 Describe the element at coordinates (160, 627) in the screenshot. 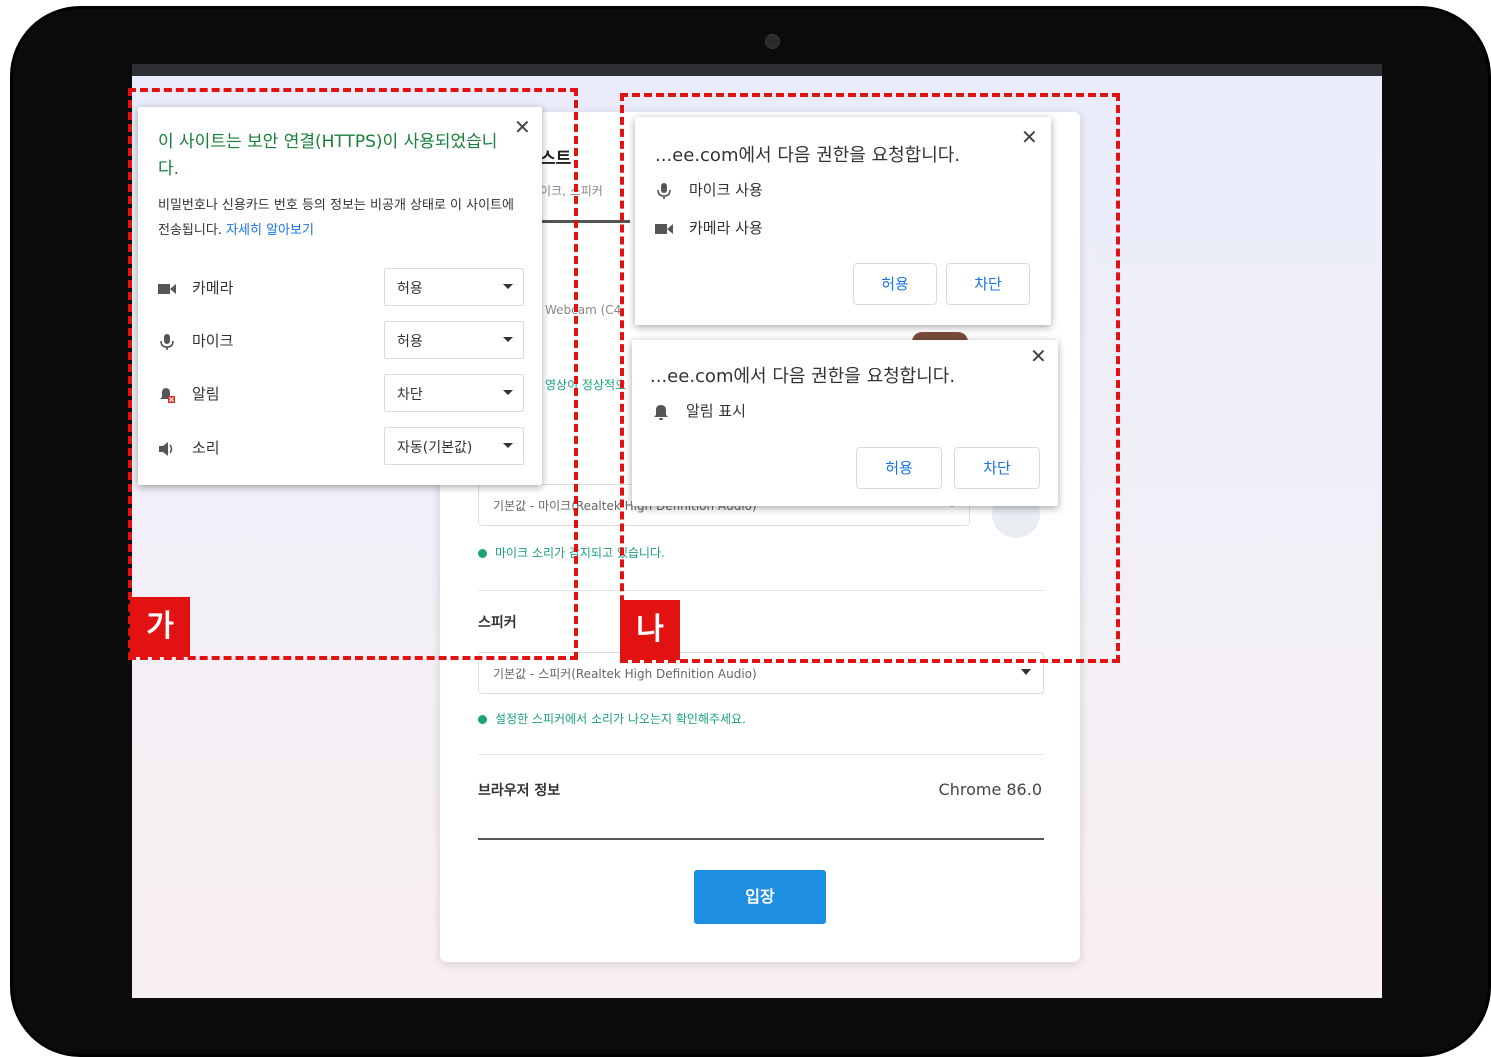

I see `annotation-tag-ga: 가` at that location.